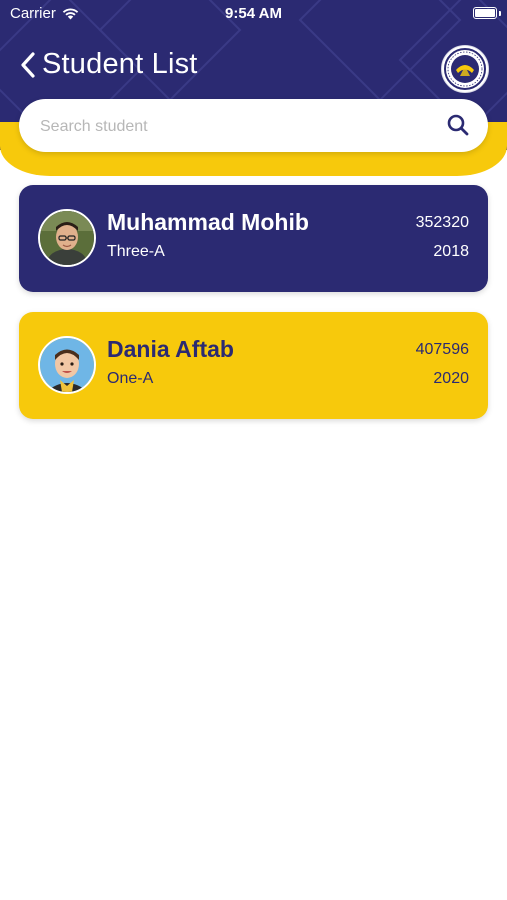 The height and width of the screenshot is (900, 507). I want to click on search-input, so click(240, 126).